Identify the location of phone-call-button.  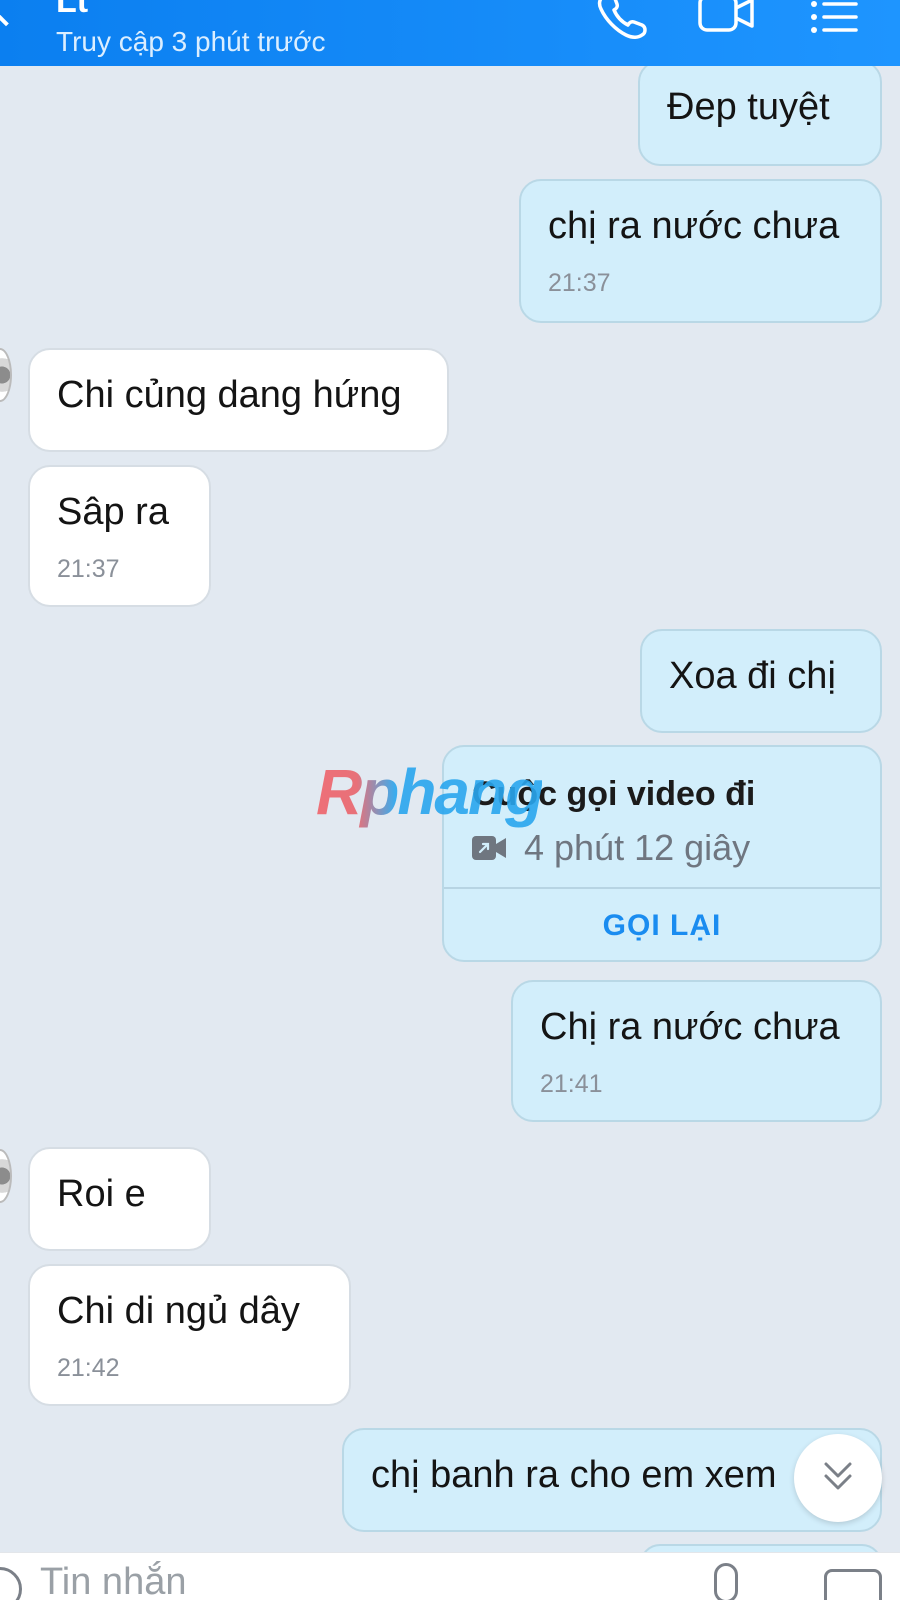
(622, 21).